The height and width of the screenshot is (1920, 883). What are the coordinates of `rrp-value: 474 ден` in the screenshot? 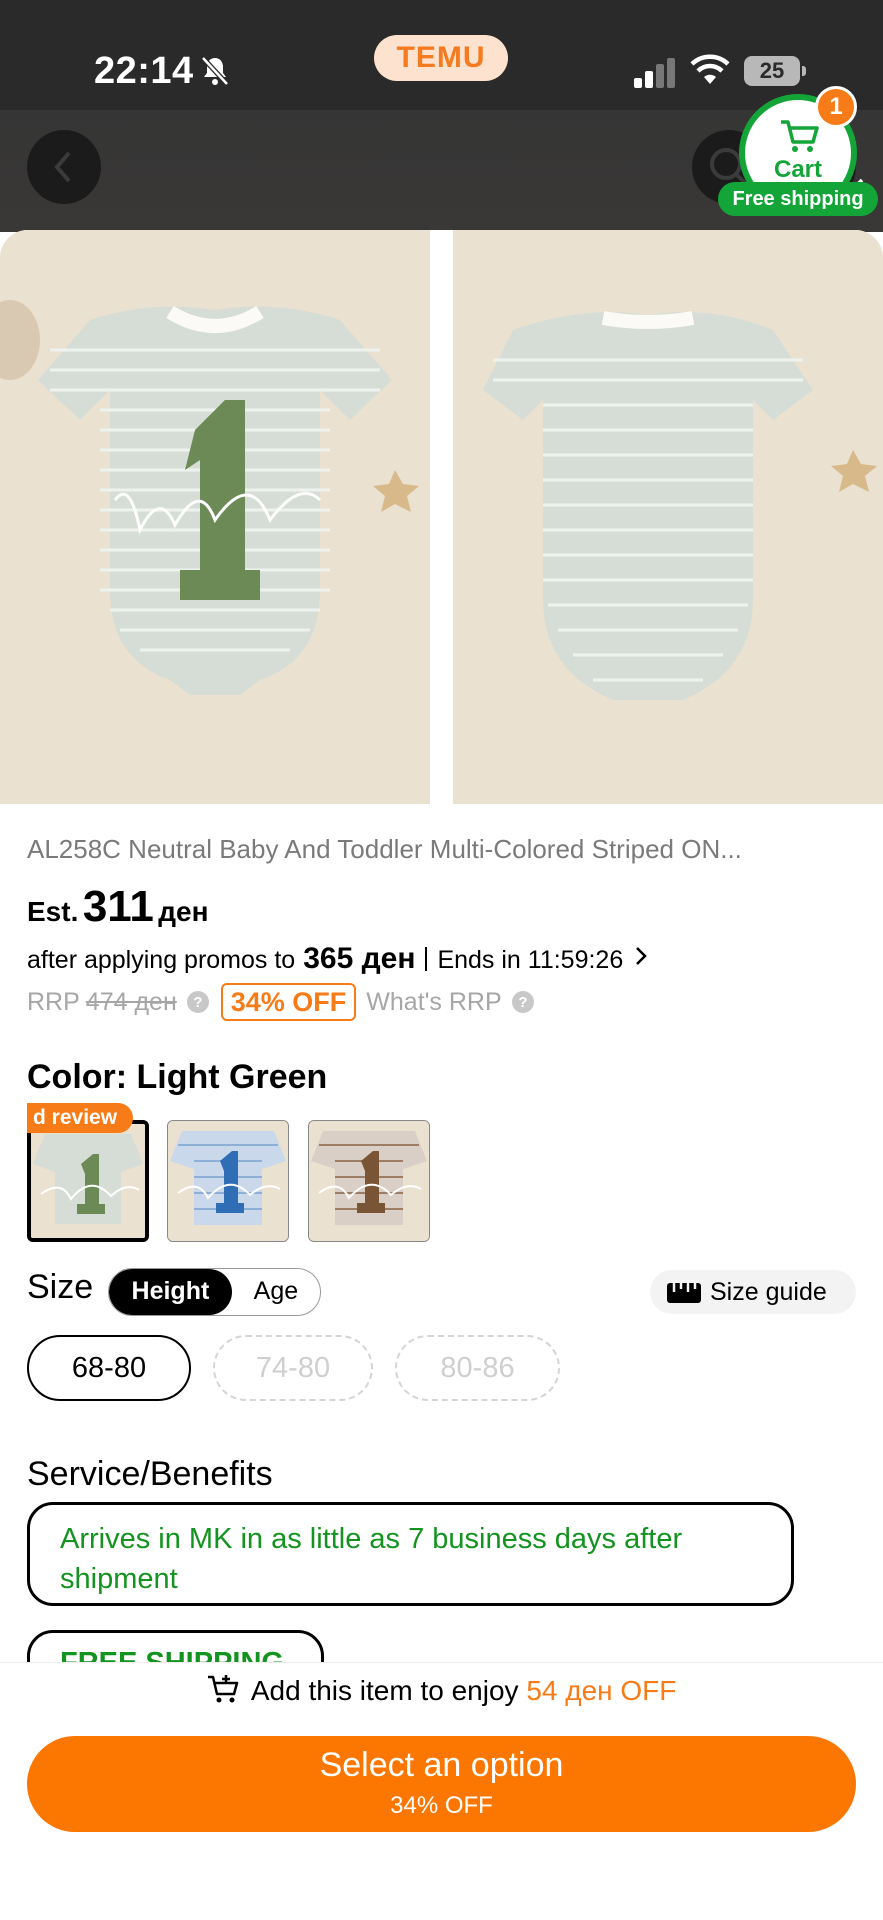 It's located at (131, 1001).